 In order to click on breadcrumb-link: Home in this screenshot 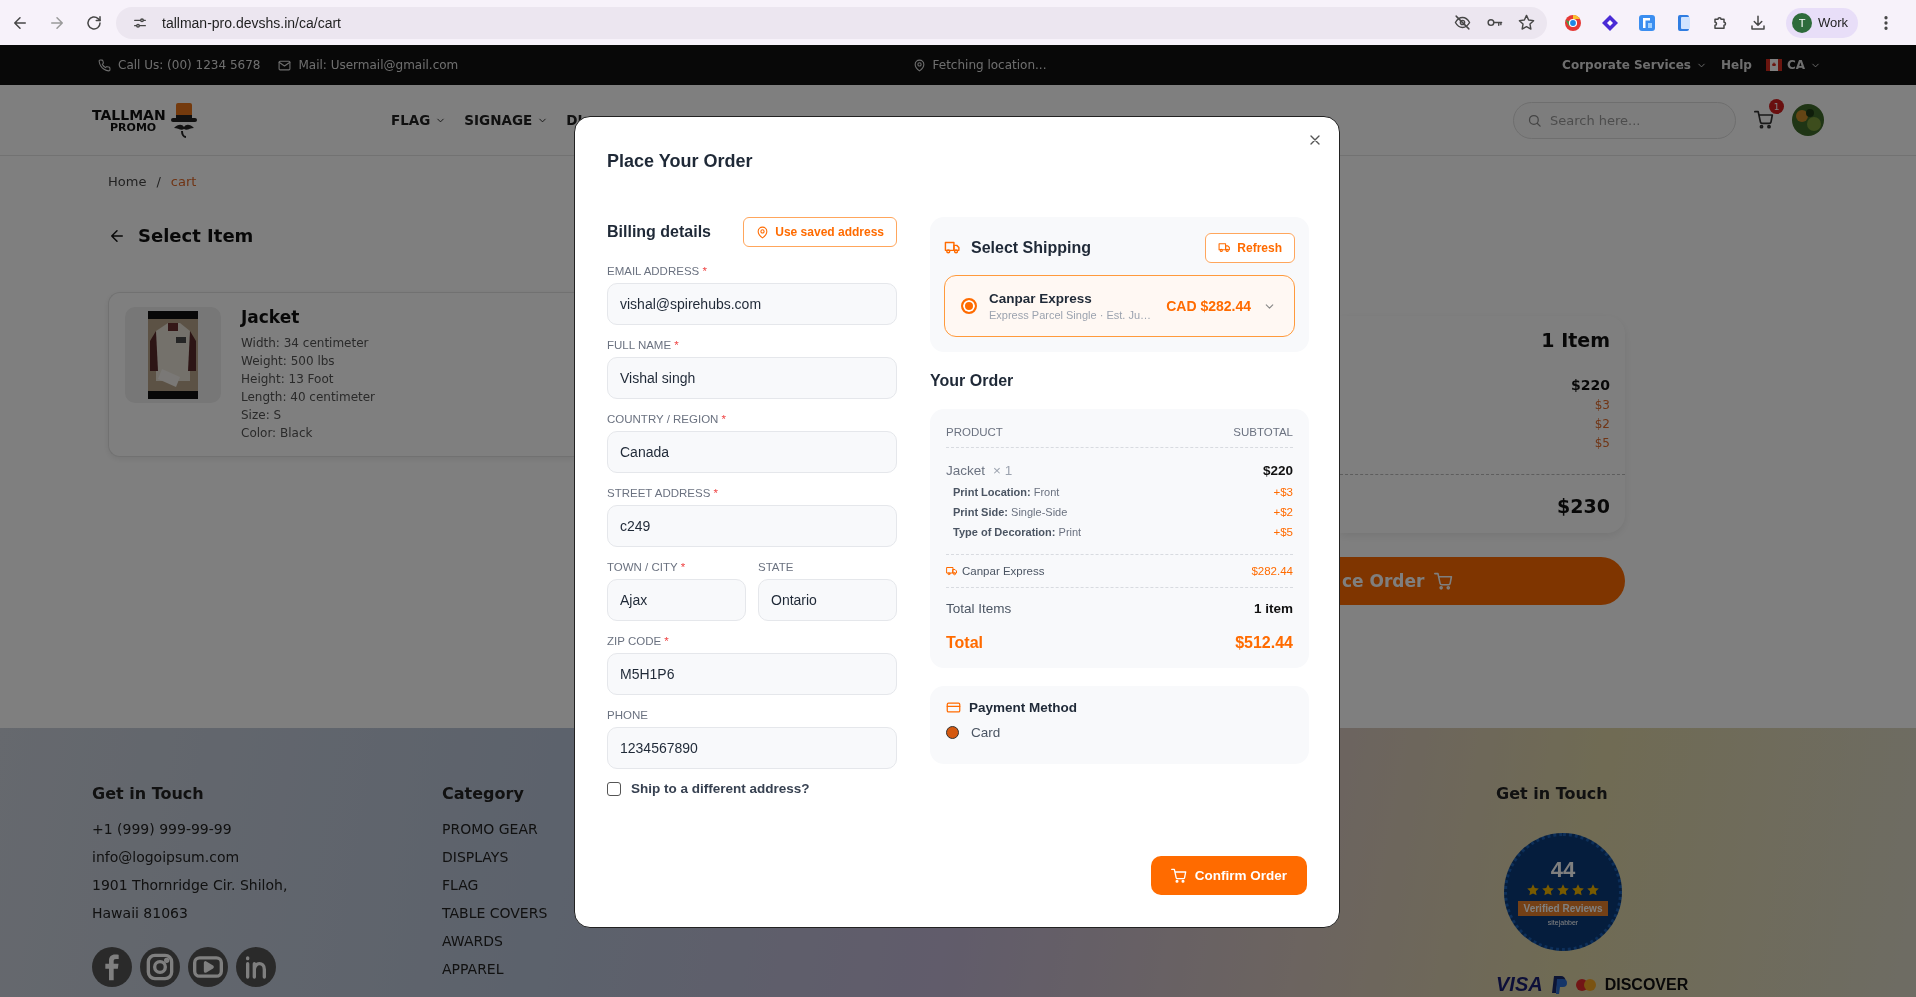, I will do `click(127, 181)`.